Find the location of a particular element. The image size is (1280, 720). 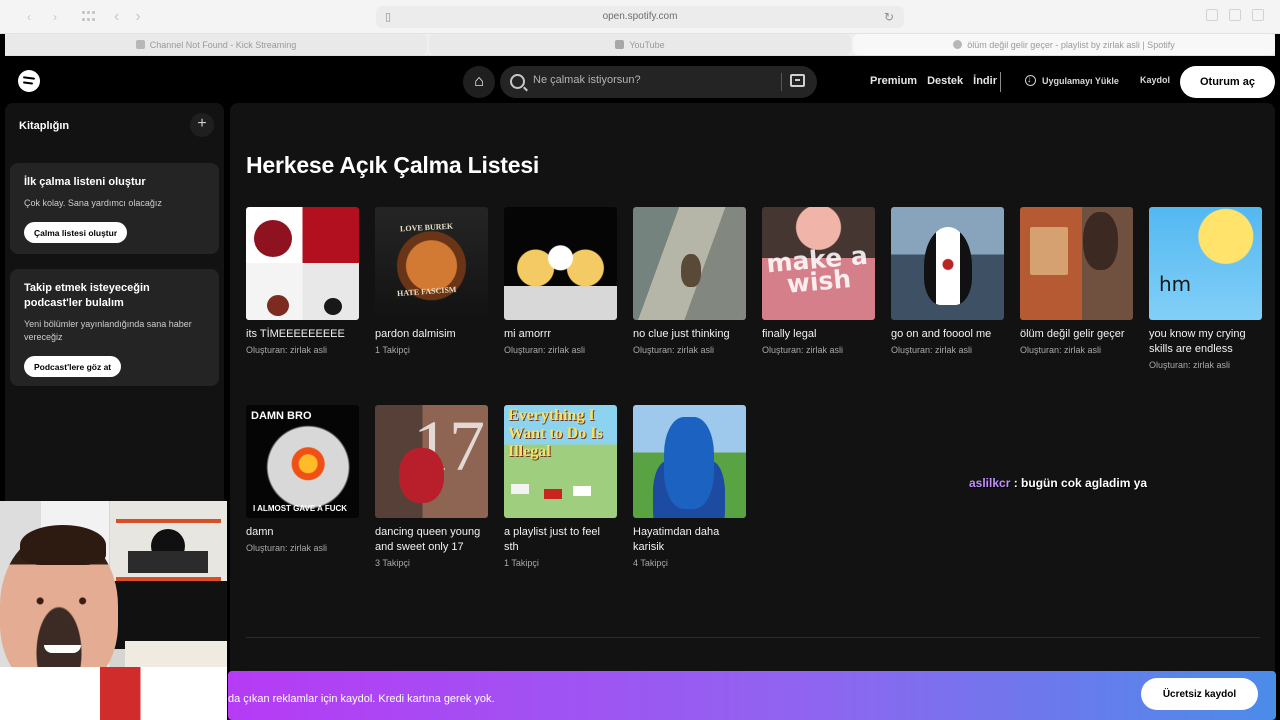

back-icon: ‹ is located at coordinates (116, 17).